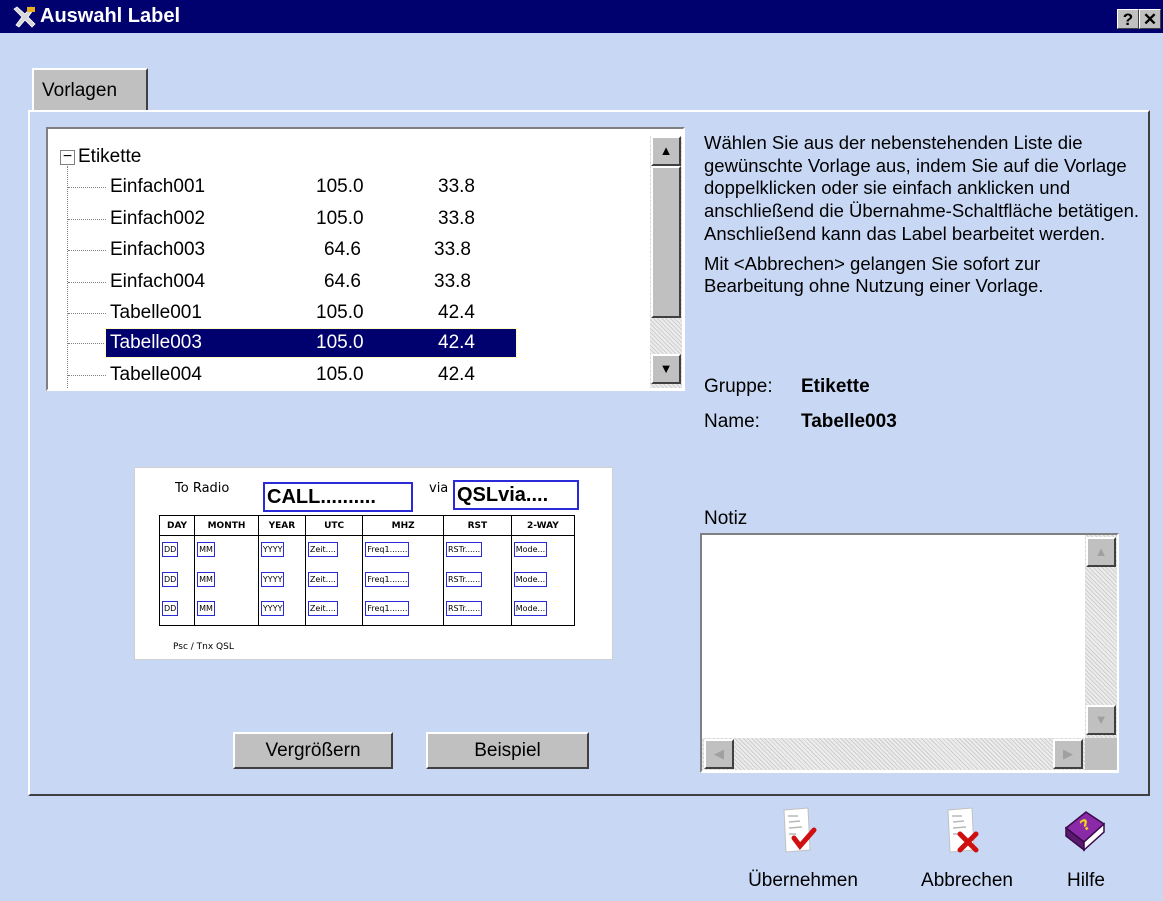  What do you see at coordinates (909, 653) in the screenshot?
I see `notes-textarea` at bounding box center [909, 653].